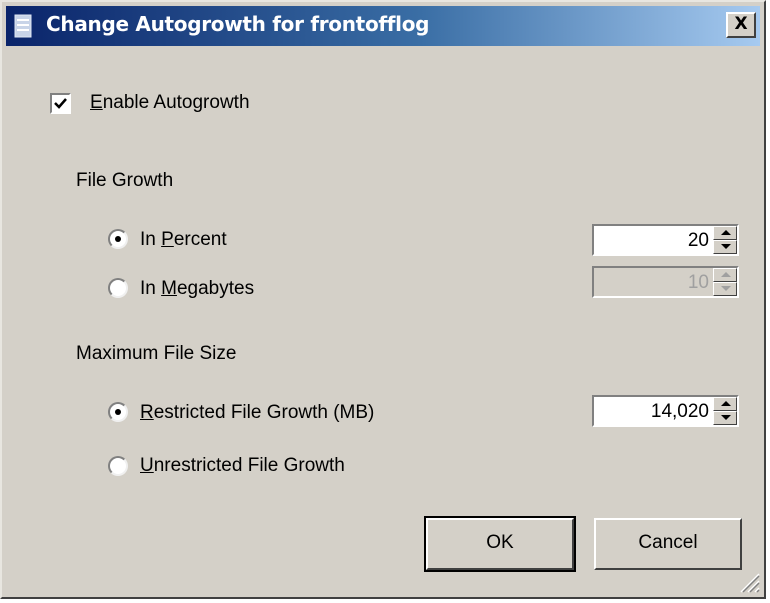 Image resolution: width=770 pixels, height=603 pixels. I want to click on restricted-growth-label: Restricted File Growth (MB), so click(257, 413).